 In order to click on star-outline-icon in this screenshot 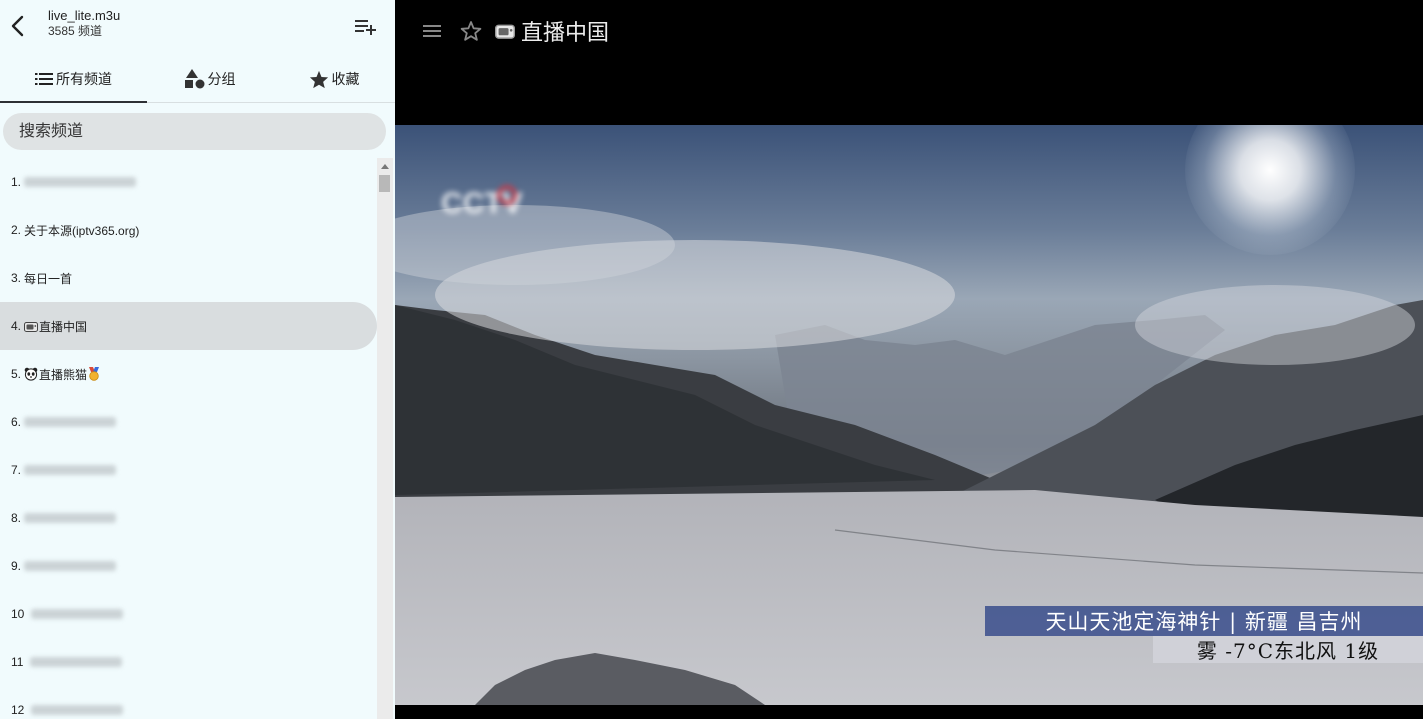, I will do `click(471, 31)`.